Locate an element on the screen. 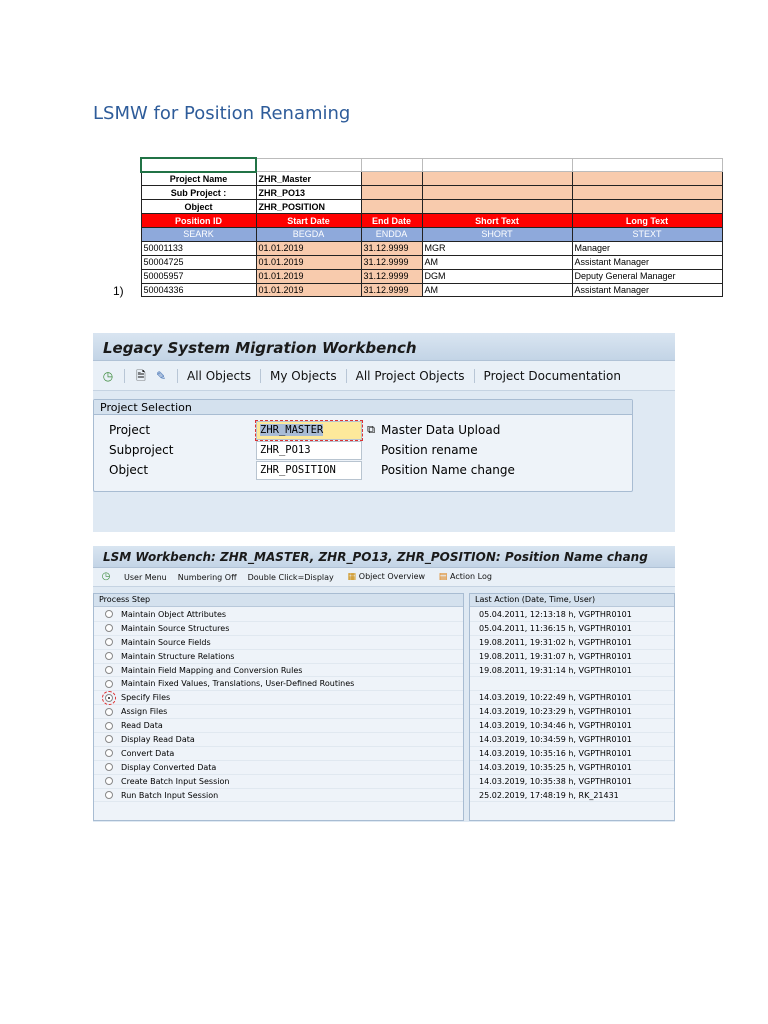  process-step-item: Maintain Source Structures is located at coordinates (278, 629).